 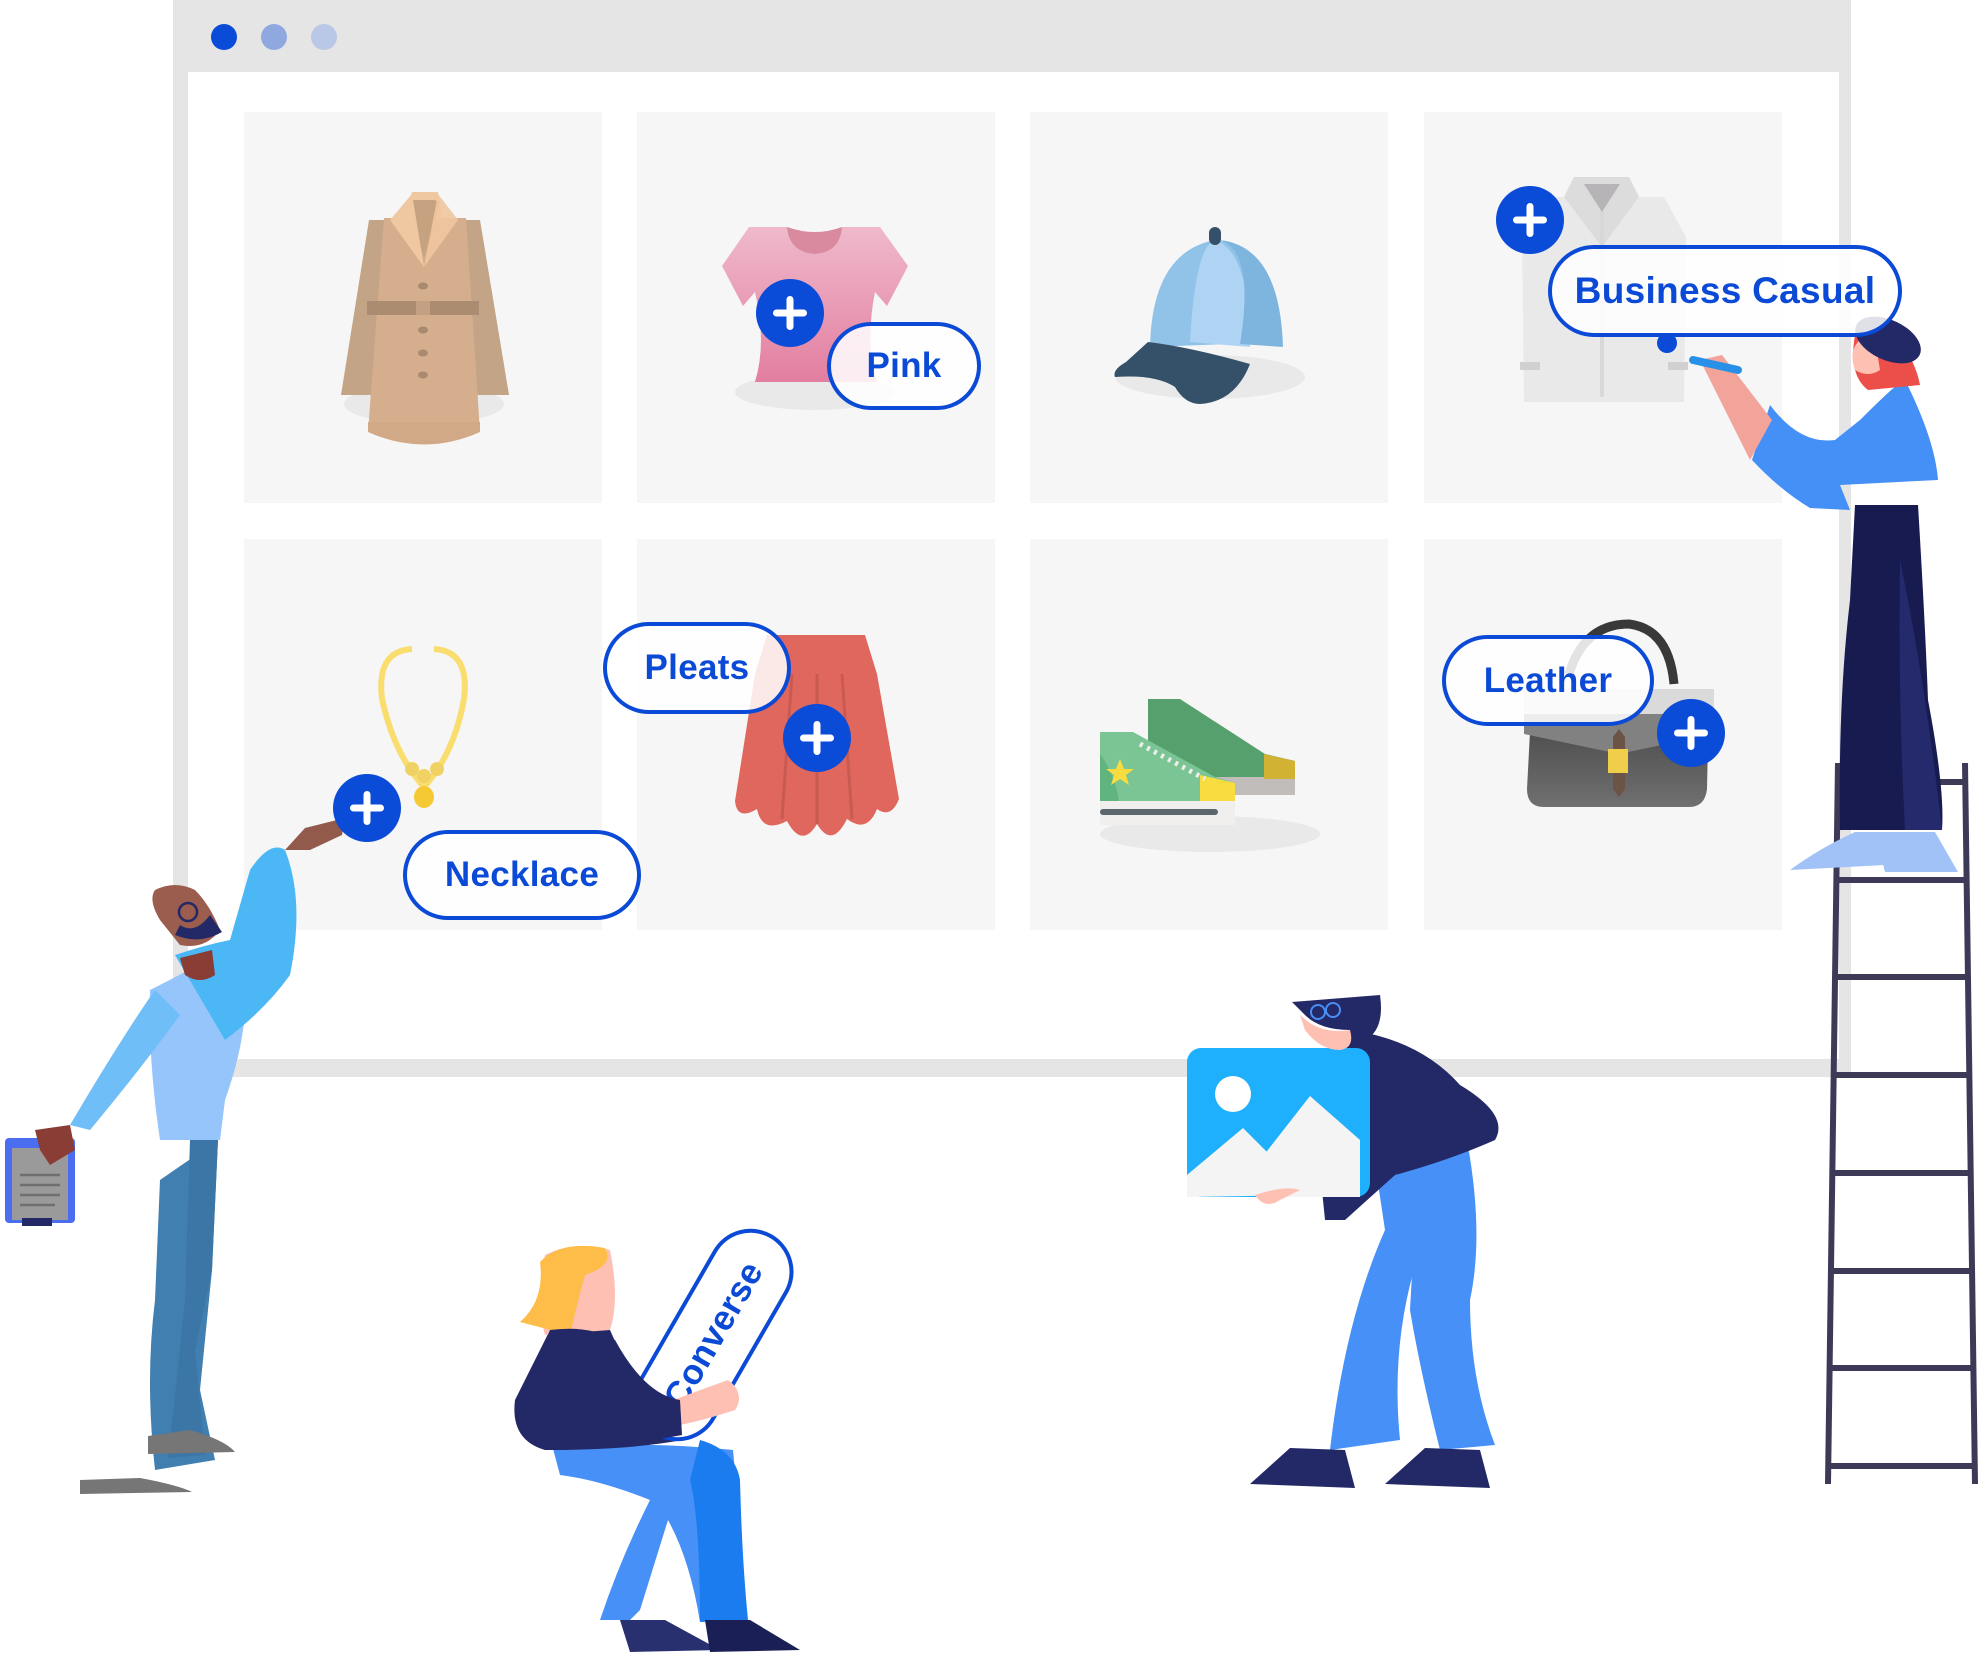 I want to click on blonde-head, so click(x=567, y=1290).